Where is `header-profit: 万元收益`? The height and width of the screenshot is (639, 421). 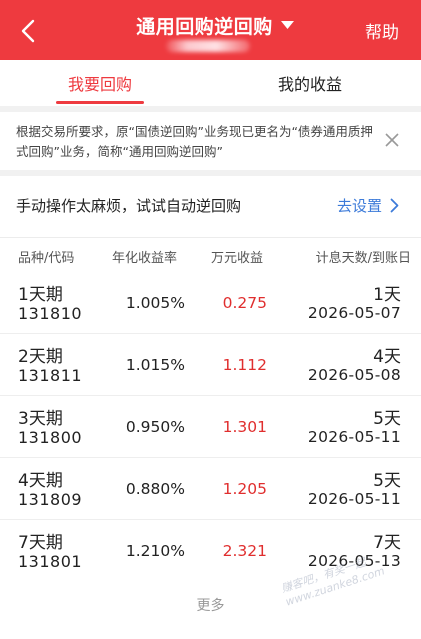
header-profit: 万元收益 is located at coordinates (237, 258).